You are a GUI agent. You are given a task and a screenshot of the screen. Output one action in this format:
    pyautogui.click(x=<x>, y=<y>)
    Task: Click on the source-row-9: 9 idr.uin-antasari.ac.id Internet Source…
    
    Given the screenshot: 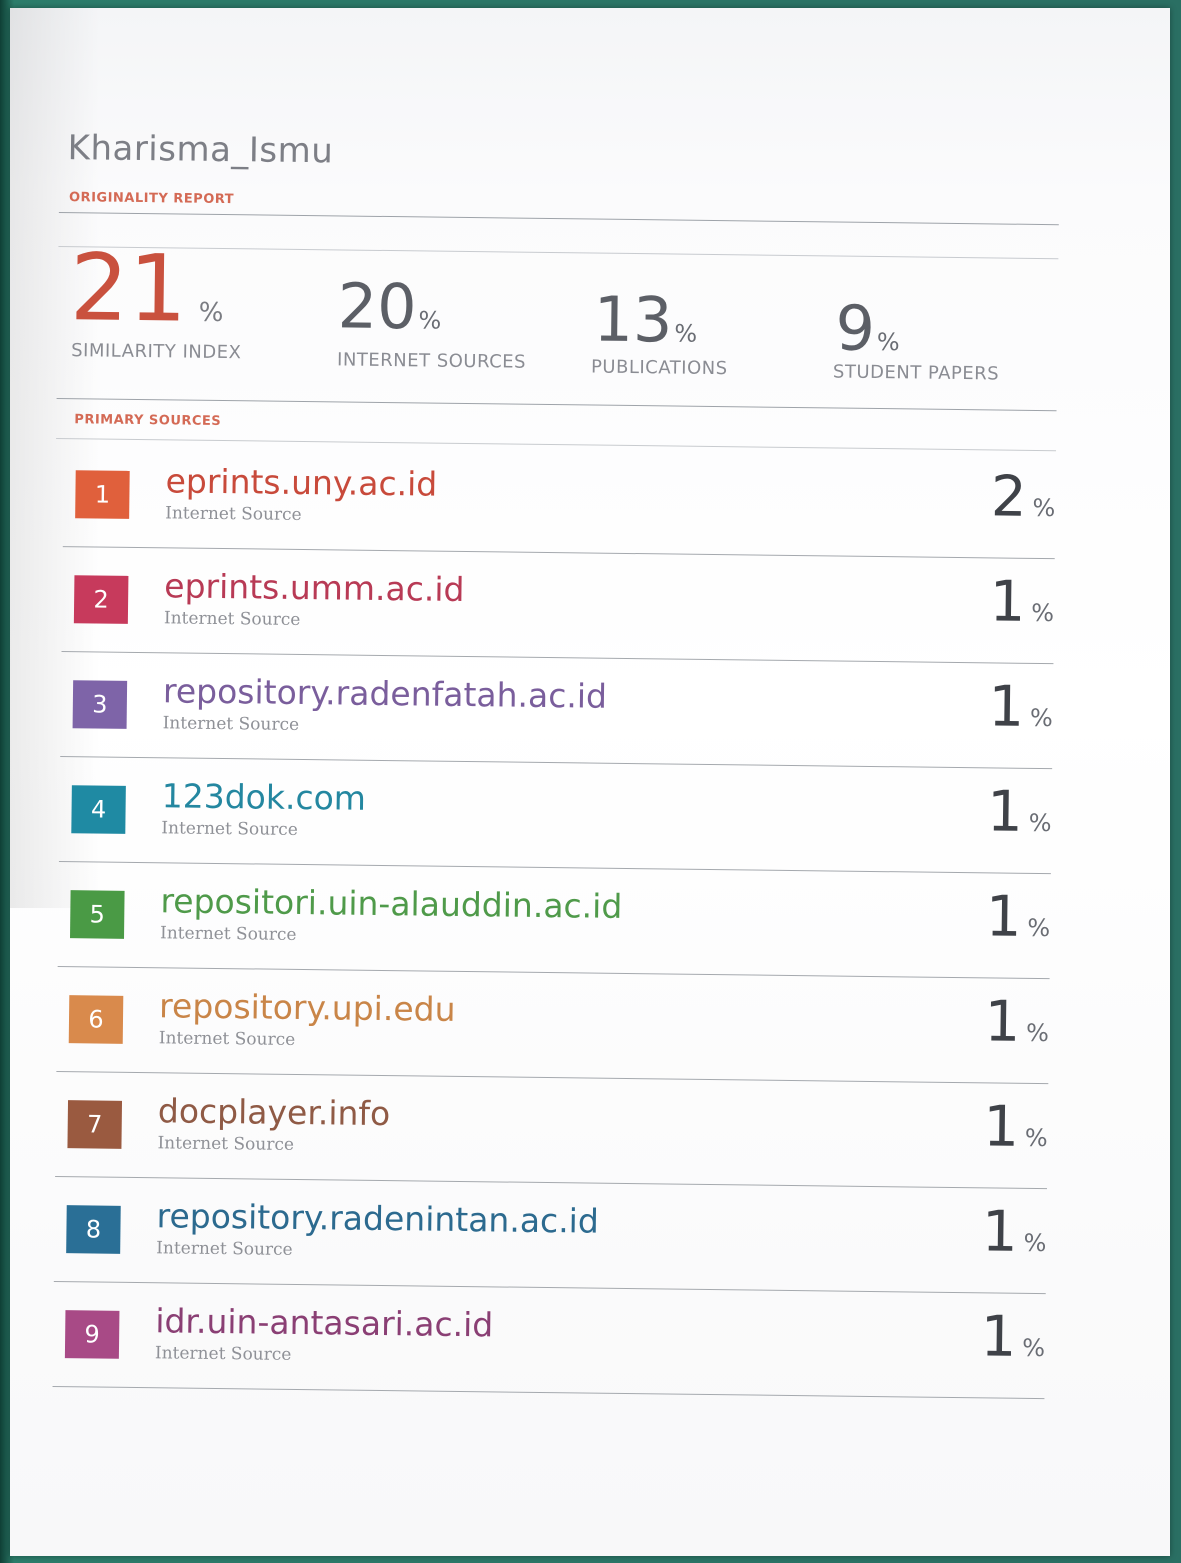 What is the action you would take?
    pyautogui.click(x=545, y=1341)
    